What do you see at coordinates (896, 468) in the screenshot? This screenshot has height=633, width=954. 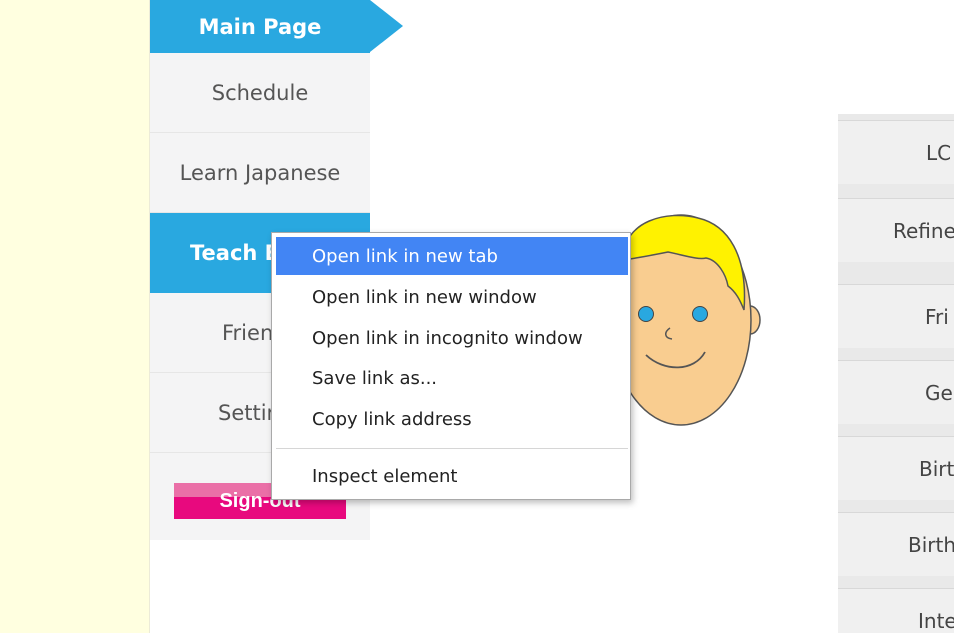 I see `right-menu-item: Birt` at bounding box center [896, 468].